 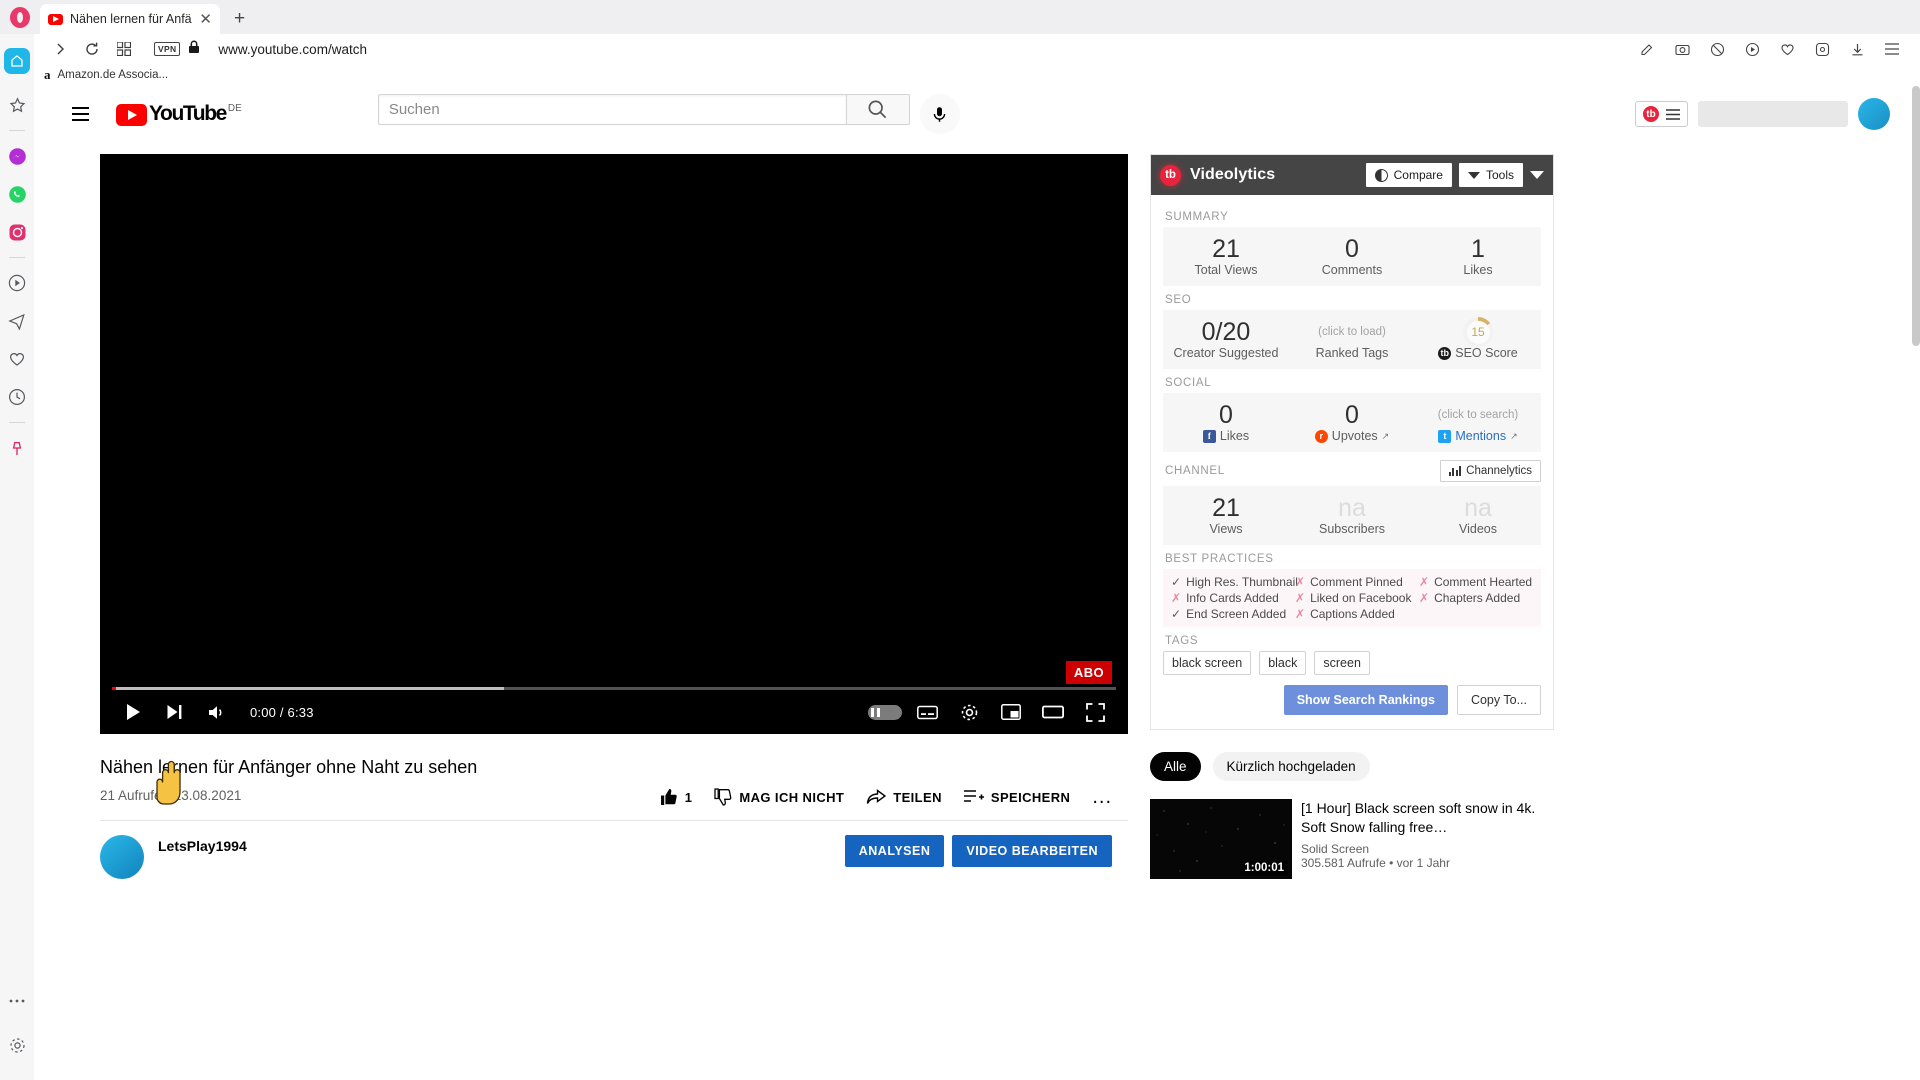 I want to click on channel-name: LetsPlay1994, so click(x=202, y=846).